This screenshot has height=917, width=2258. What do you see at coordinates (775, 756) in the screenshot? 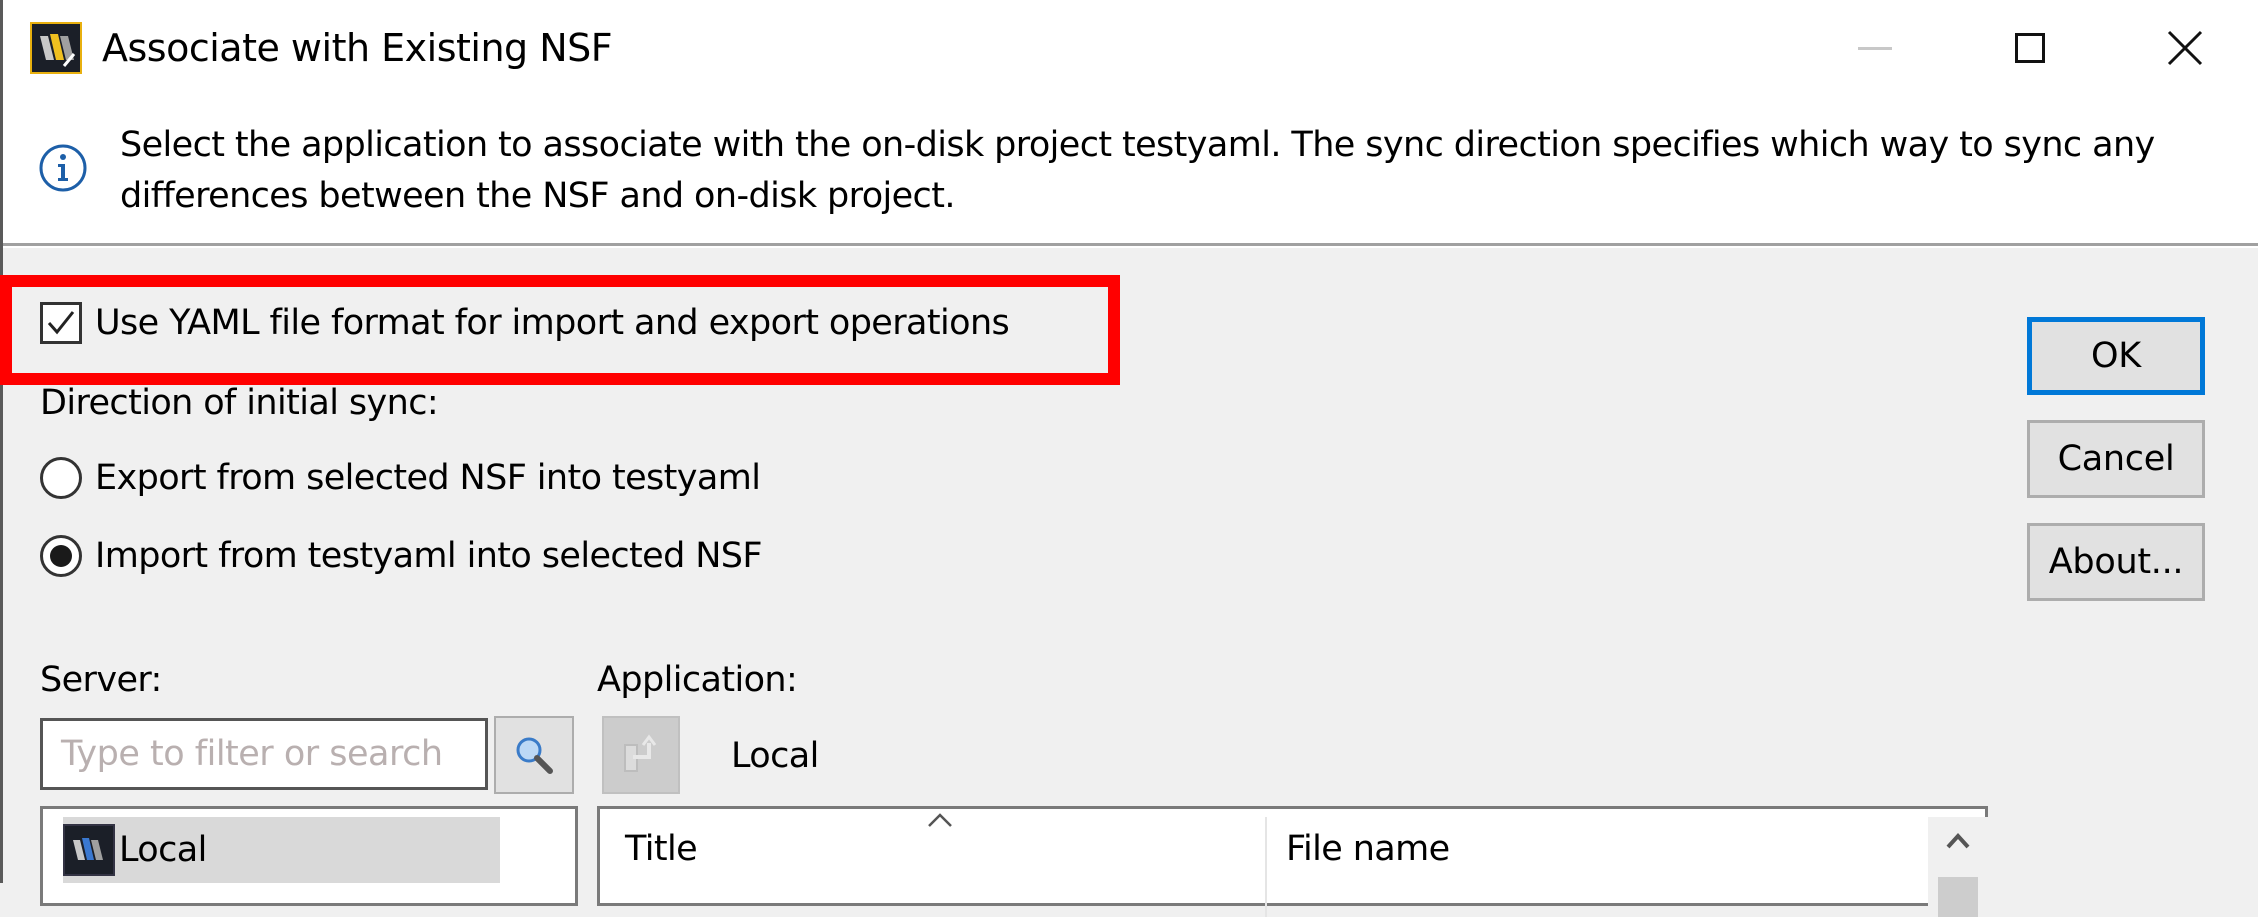
I see `current-location: Local` at bounding box center [775, 756].